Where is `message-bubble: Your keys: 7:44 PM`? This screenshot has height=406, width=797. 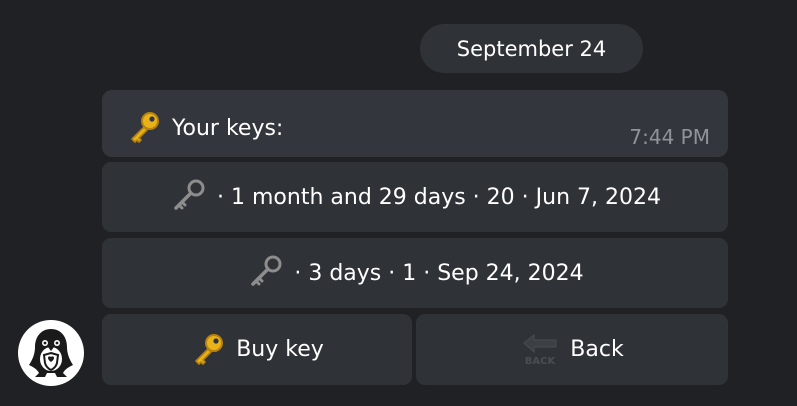 message-bubble: Your keys: 7:44 PM is located at coordinates (415, 123).